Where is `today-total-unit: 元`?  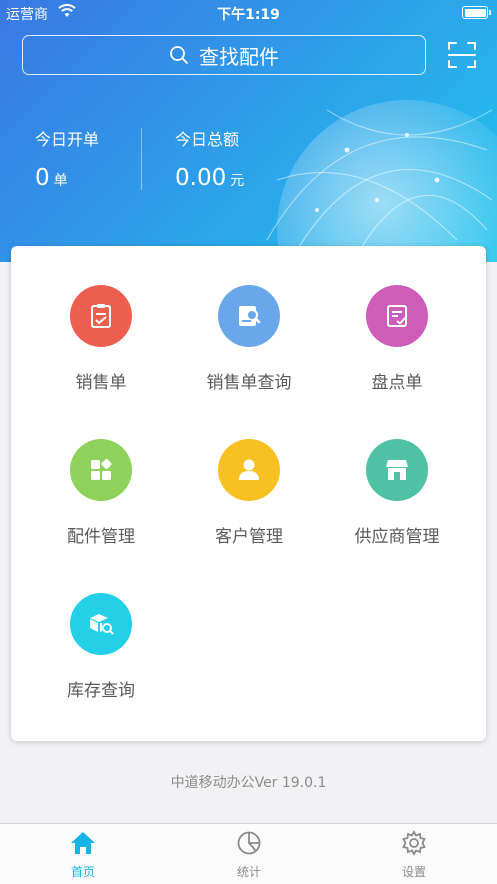 today-total-unit: 元 is located at coordinates (237, 181).